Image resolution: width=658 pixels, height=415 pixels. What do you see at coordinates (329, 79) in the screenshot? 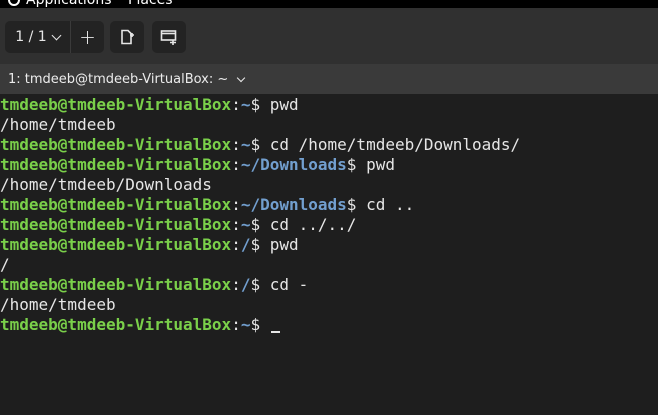
I see `tab-bar: 1: tmdeeb@tmdeeb-VirtualBox: ~` at bounding box center [329, 79].